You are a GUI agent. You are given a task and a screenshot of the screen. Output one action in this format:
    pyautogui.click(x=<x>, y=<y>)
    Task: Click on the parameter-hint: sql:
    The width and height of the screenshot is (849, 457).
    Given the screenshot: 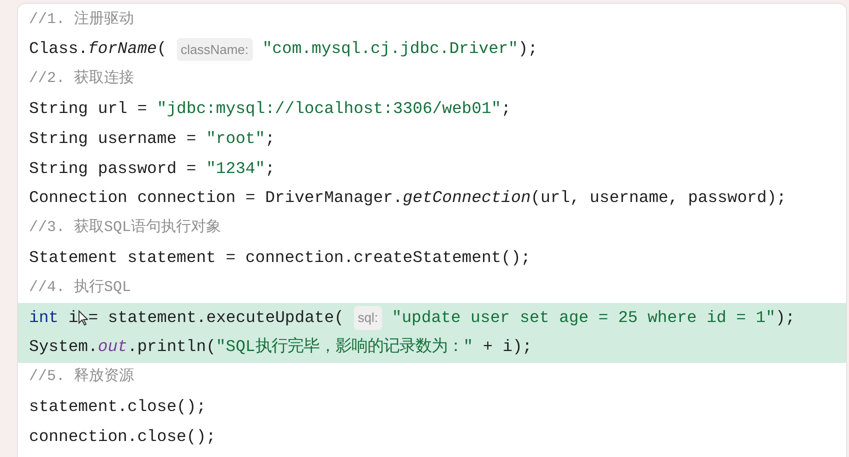 What is the action you would take?
    pyautogui.click(x=368, y=318)
    